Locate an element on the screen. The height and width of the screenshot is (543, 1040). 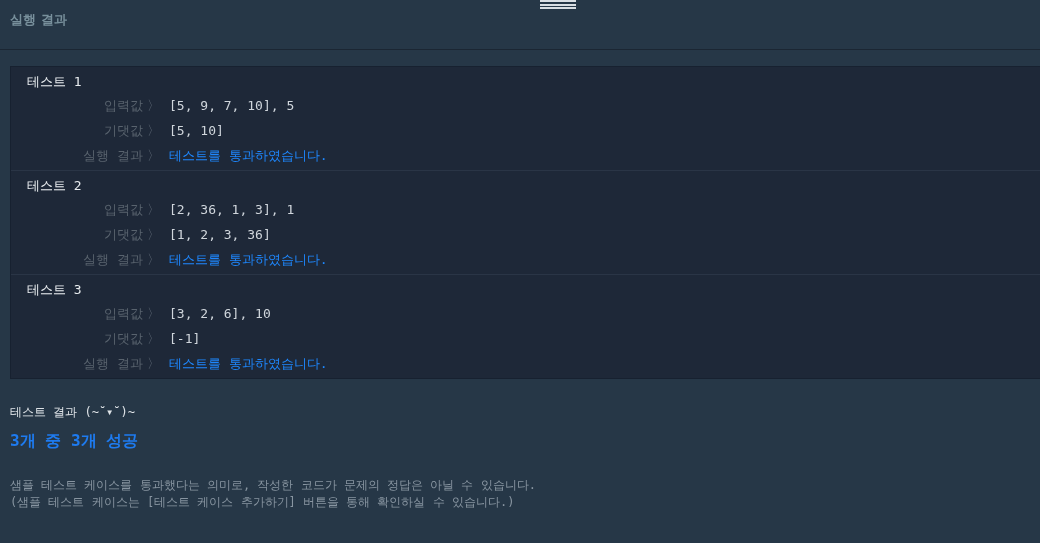
row-value: [2, 36, 1, 3], 1 is located at coordinates (232, 209).